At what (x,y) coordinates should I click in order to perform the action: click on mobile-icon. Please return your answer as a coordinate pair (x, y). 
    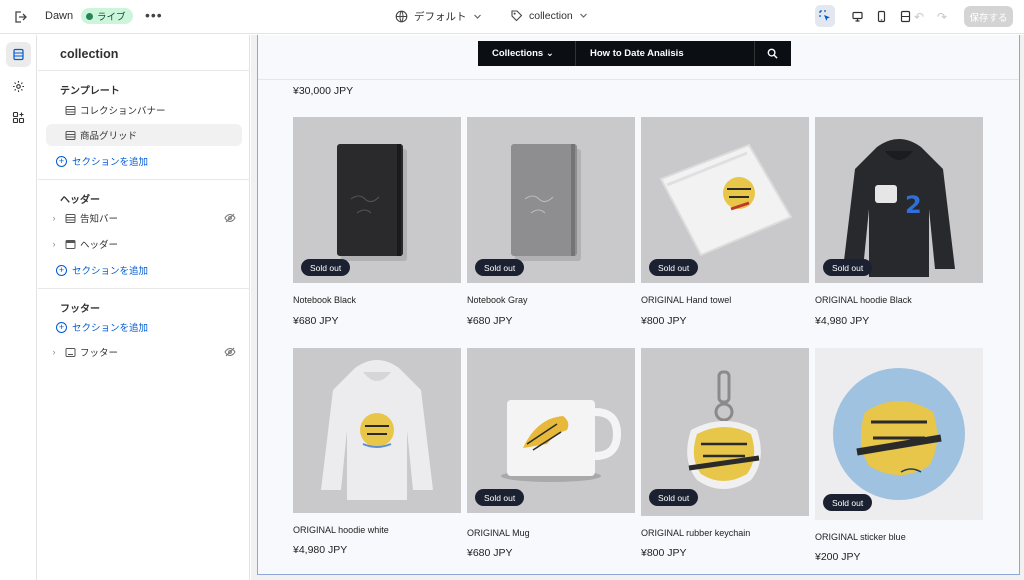
    Looking at the image, I should click on (881, 16).